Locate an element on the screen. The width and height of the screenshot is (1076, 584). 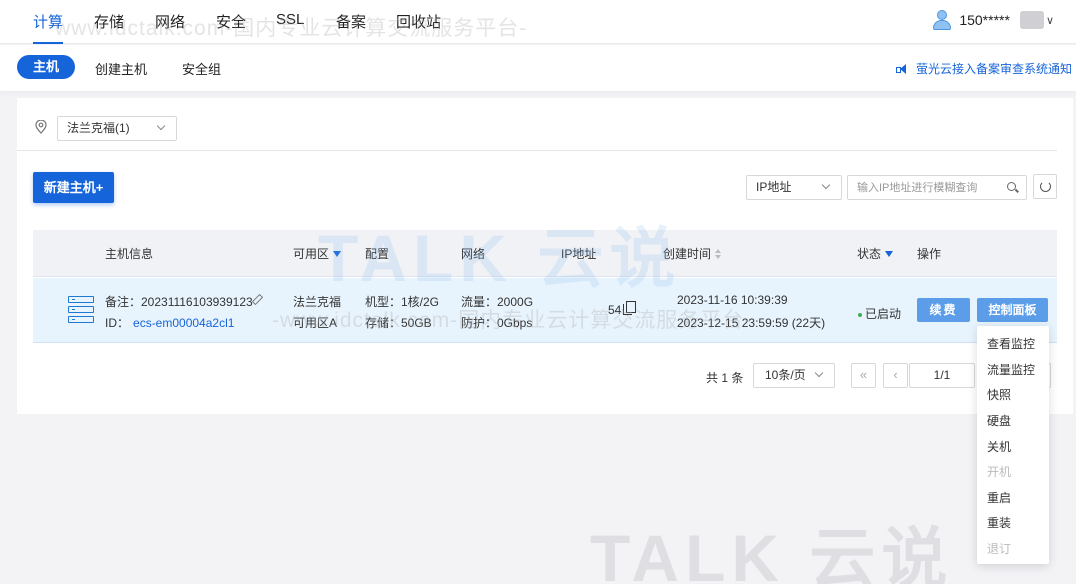
server-icon is located at coordinates (81, 309).